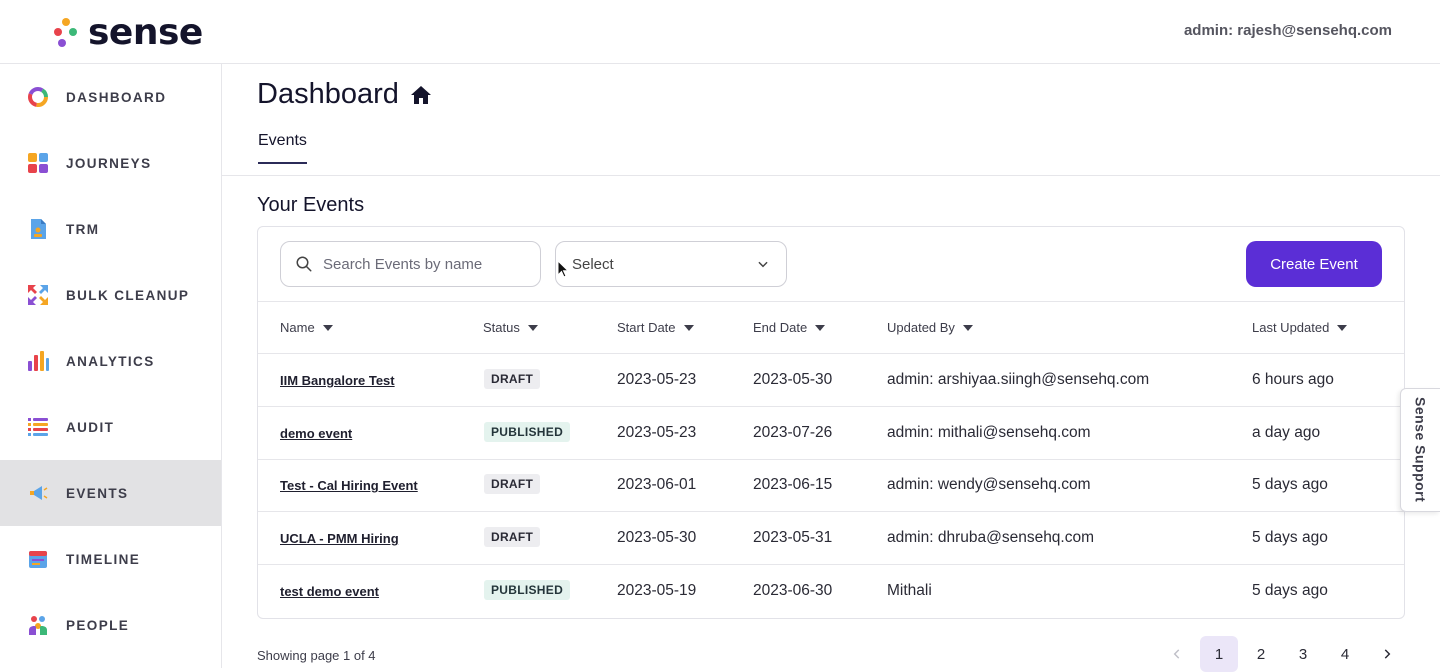 Image resolution: width=1440 pixels, height=672 pixels. I want to click on end-date: 2023-06-30, so click(792, 591).